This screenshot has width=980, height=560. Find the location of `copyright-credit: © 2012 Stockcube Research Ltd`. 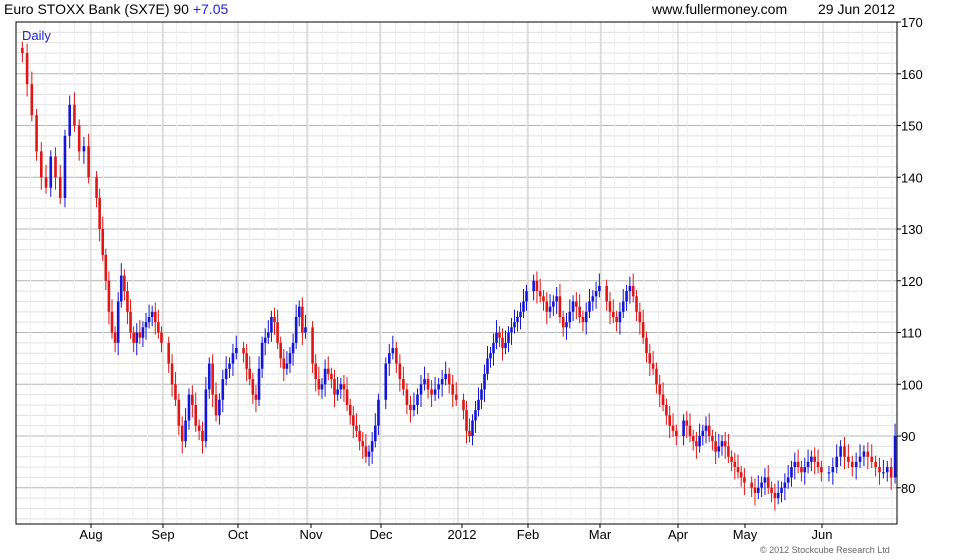

copyright-credit: © 2012 Stockcube Research Ltd is located at coordinates (825, 550).